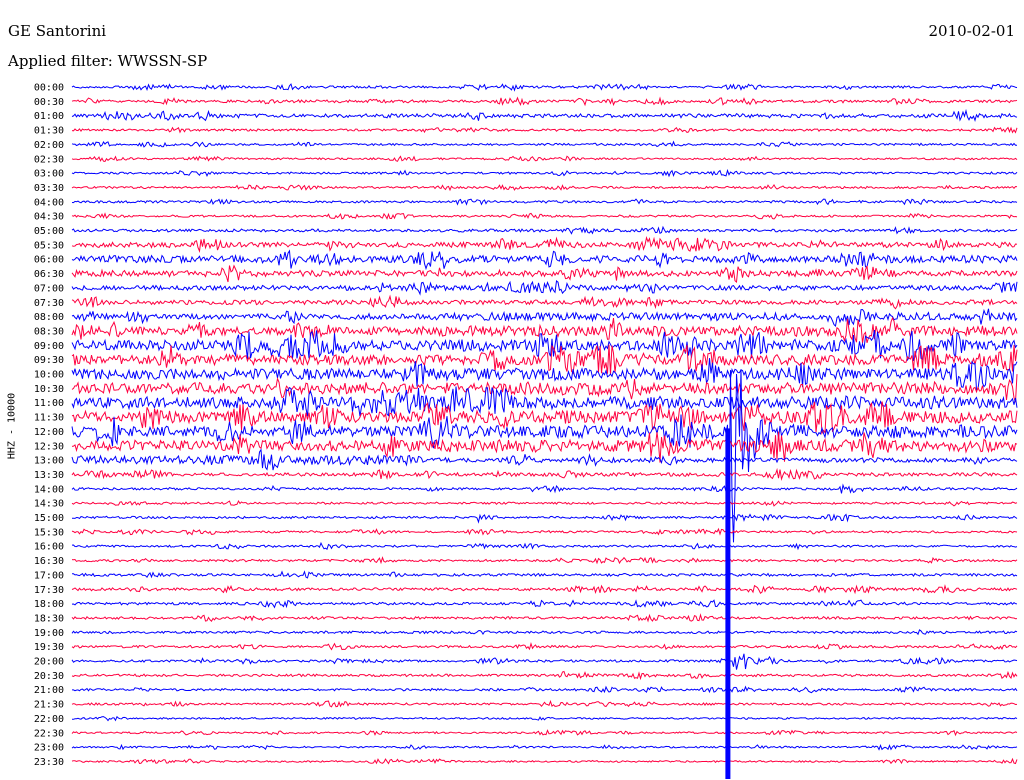 Image resolution: width=1024 pixels, height=780 pixels. I want to click on tick-label: 00:30, so click(49, 102).